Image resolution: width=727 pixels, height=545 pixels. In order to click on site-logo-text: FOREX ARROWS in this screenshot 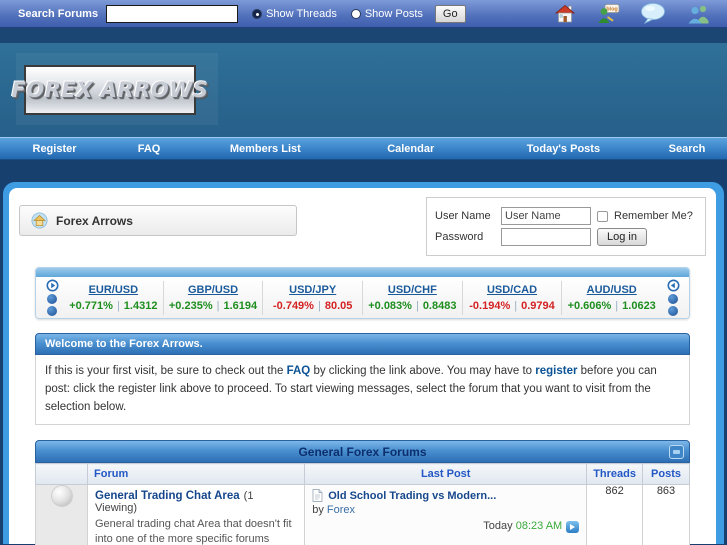, I will do `click(110, 90)`.